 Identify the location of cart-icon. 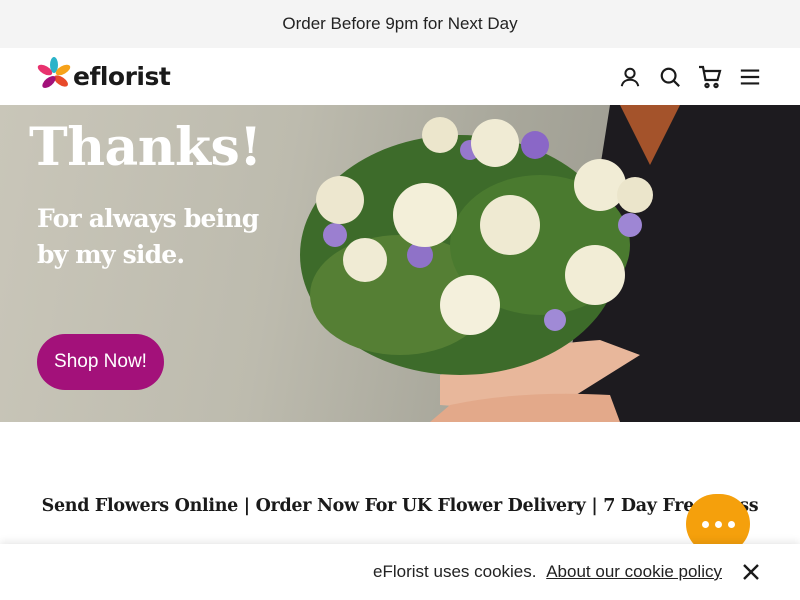
(710, 77).